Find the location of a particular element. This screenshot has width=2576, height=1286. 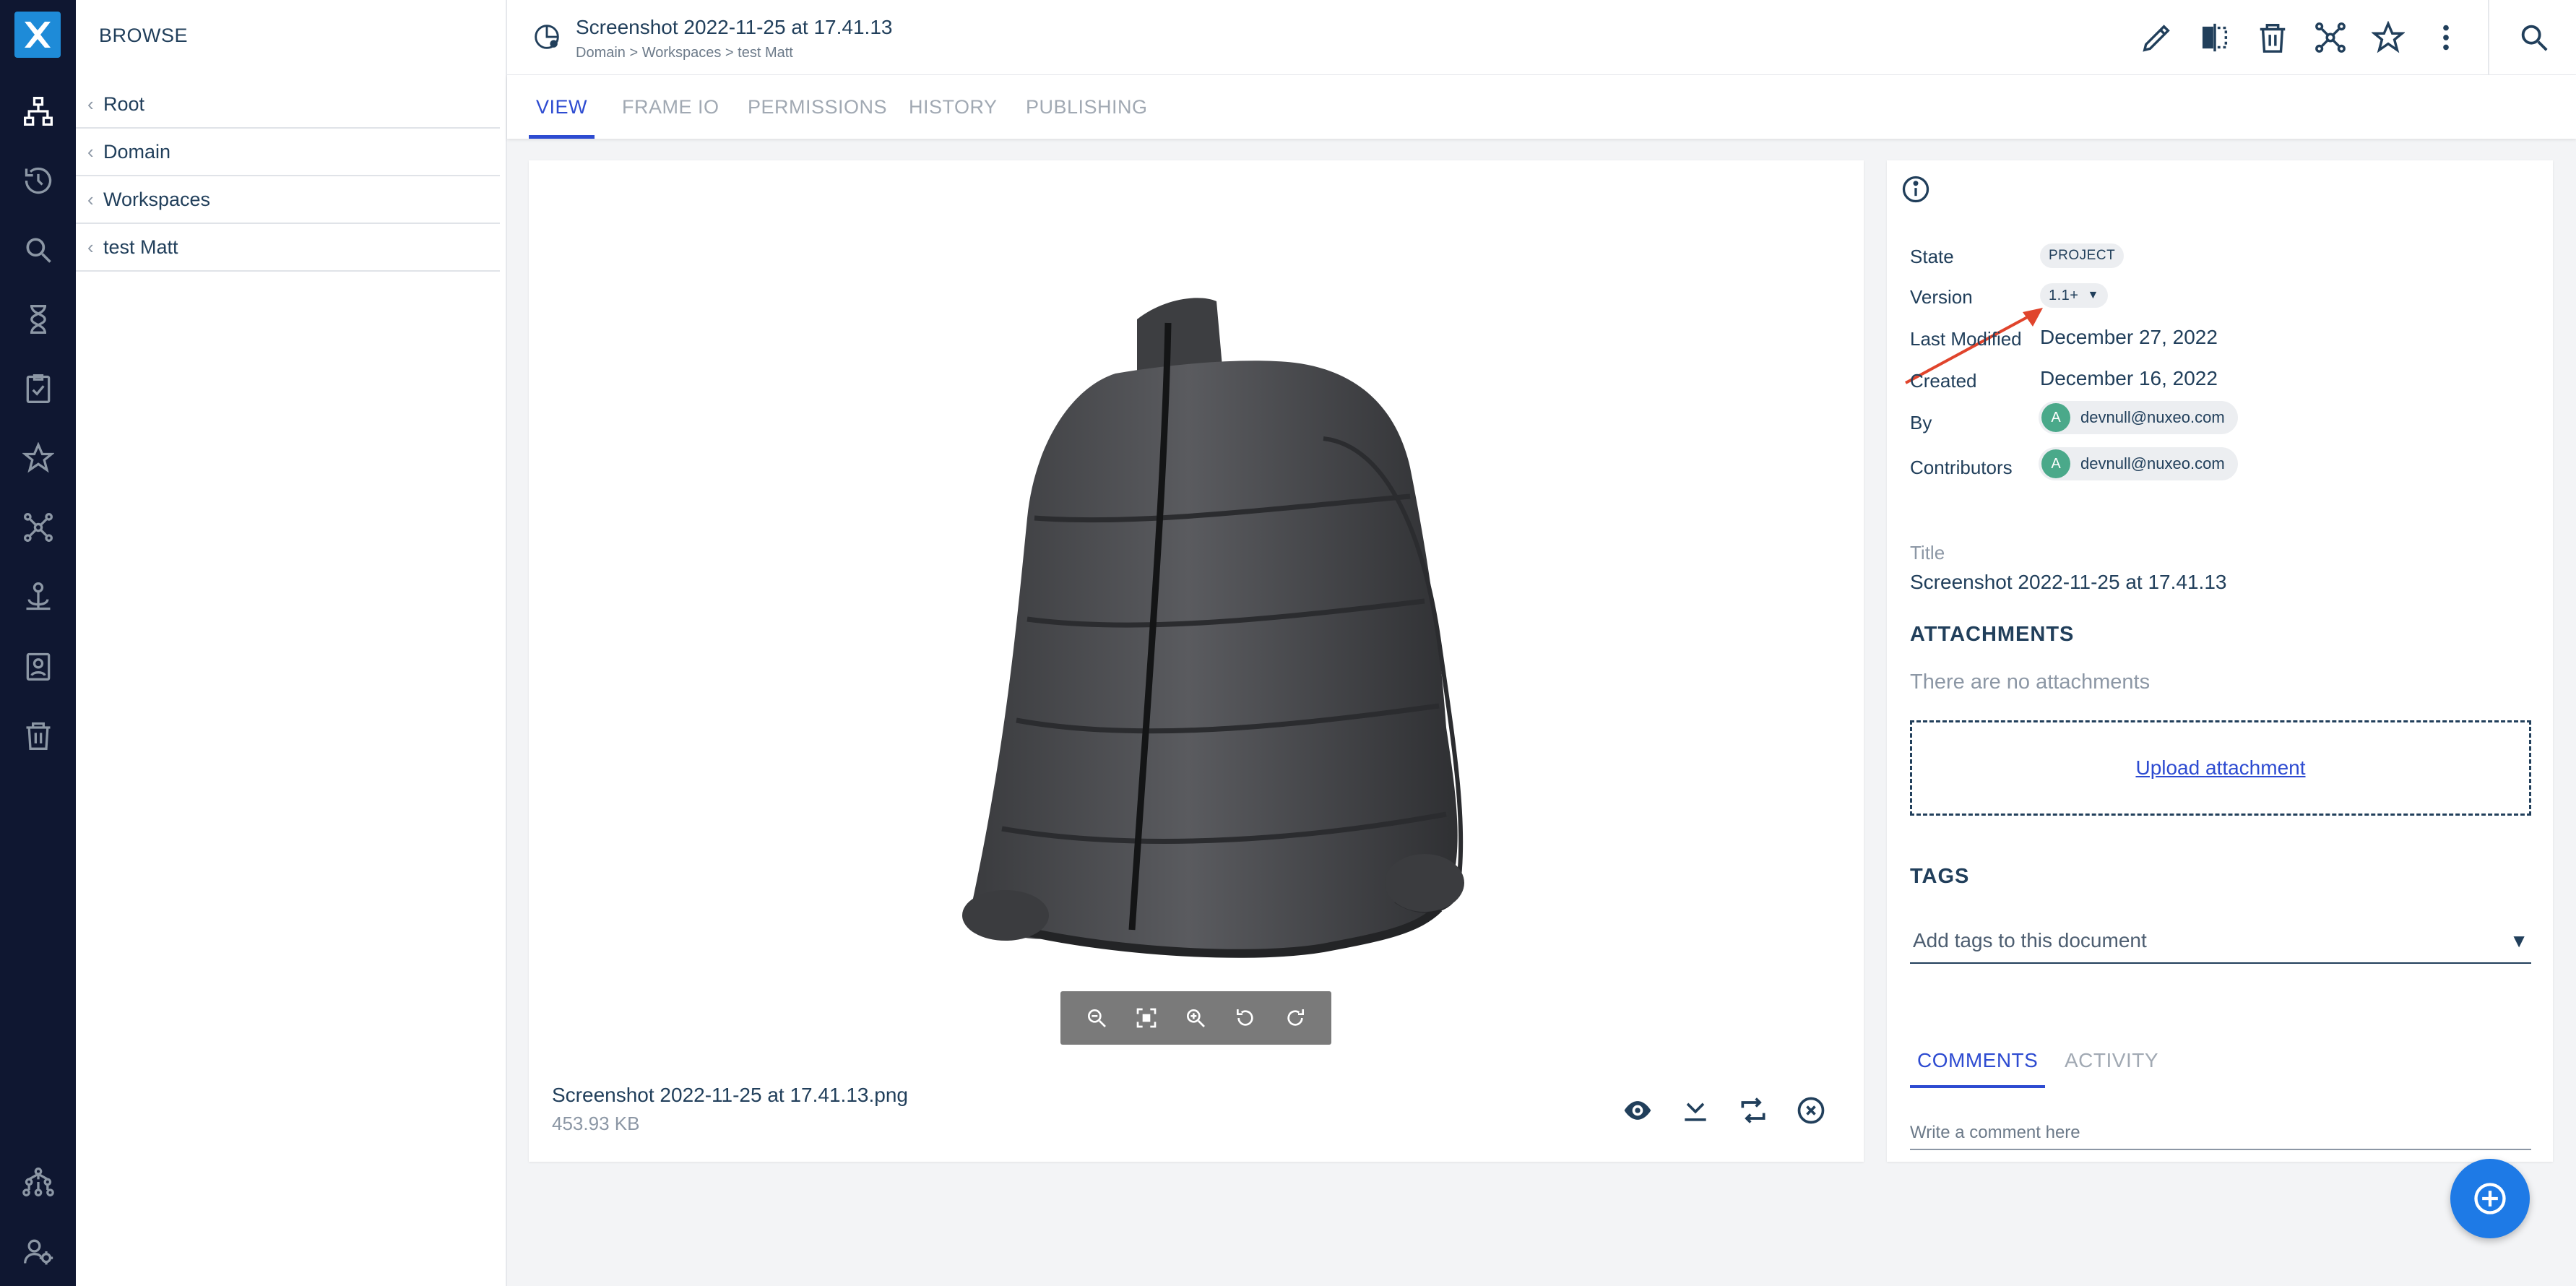

replace-button is located at coordinates (1753, 1110).